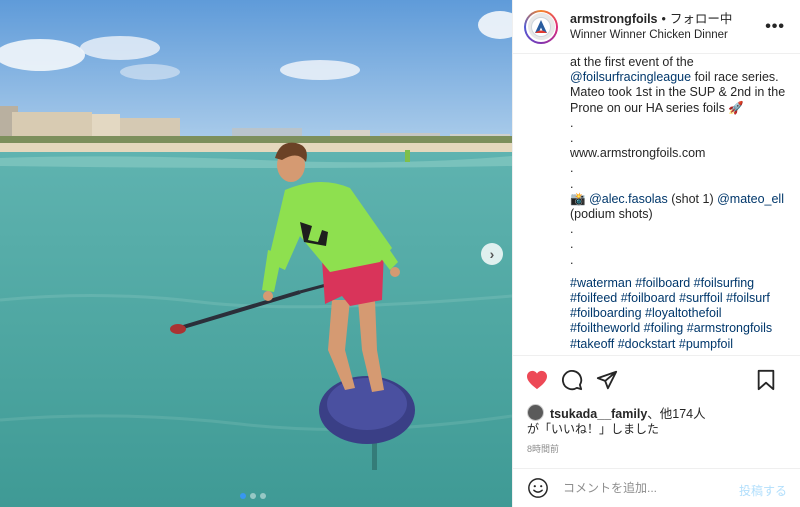  I want to click on carousel-indicator, so click(253, 496).